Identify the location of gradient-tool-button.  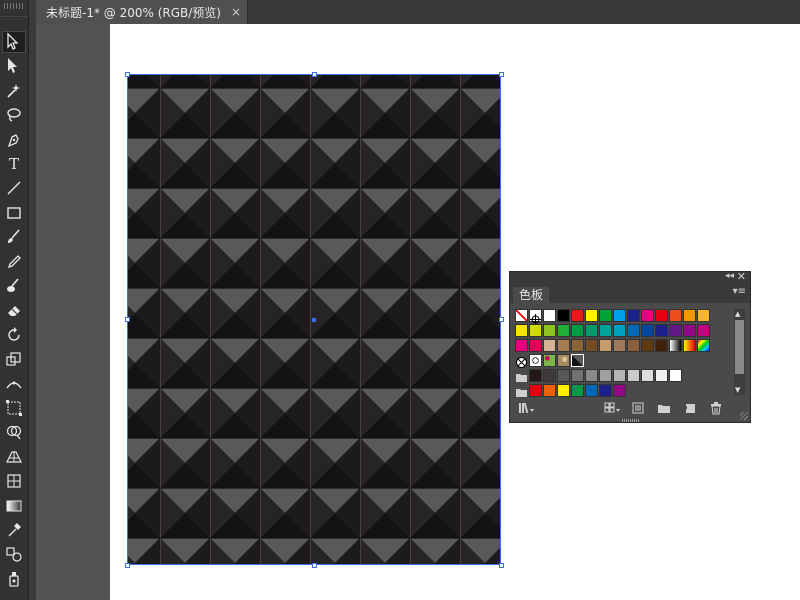
(14, 506).